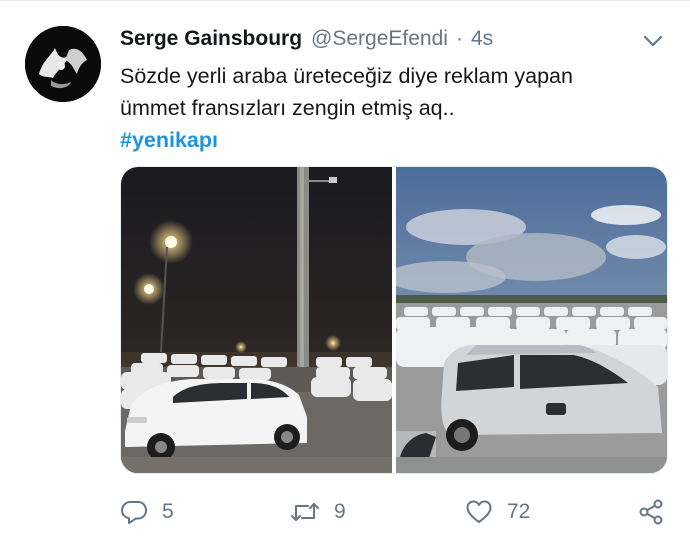 This screenshot has height=540, width=690. I want to click on reply-icon, so click(134, 512).